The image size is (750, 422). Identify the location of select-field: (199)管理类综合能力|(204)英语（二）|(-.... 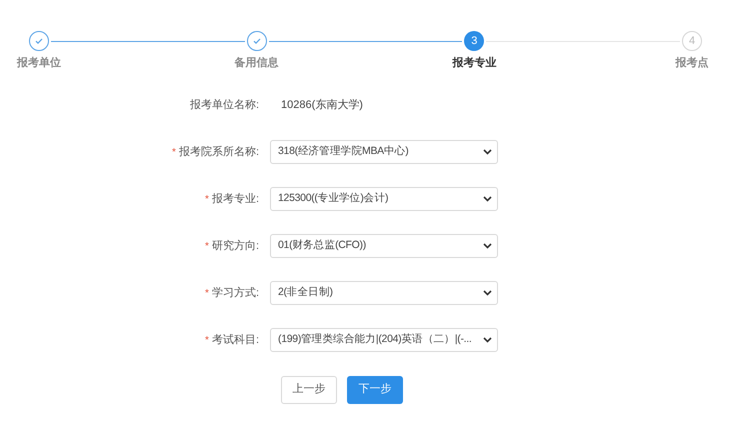
(384, 340).